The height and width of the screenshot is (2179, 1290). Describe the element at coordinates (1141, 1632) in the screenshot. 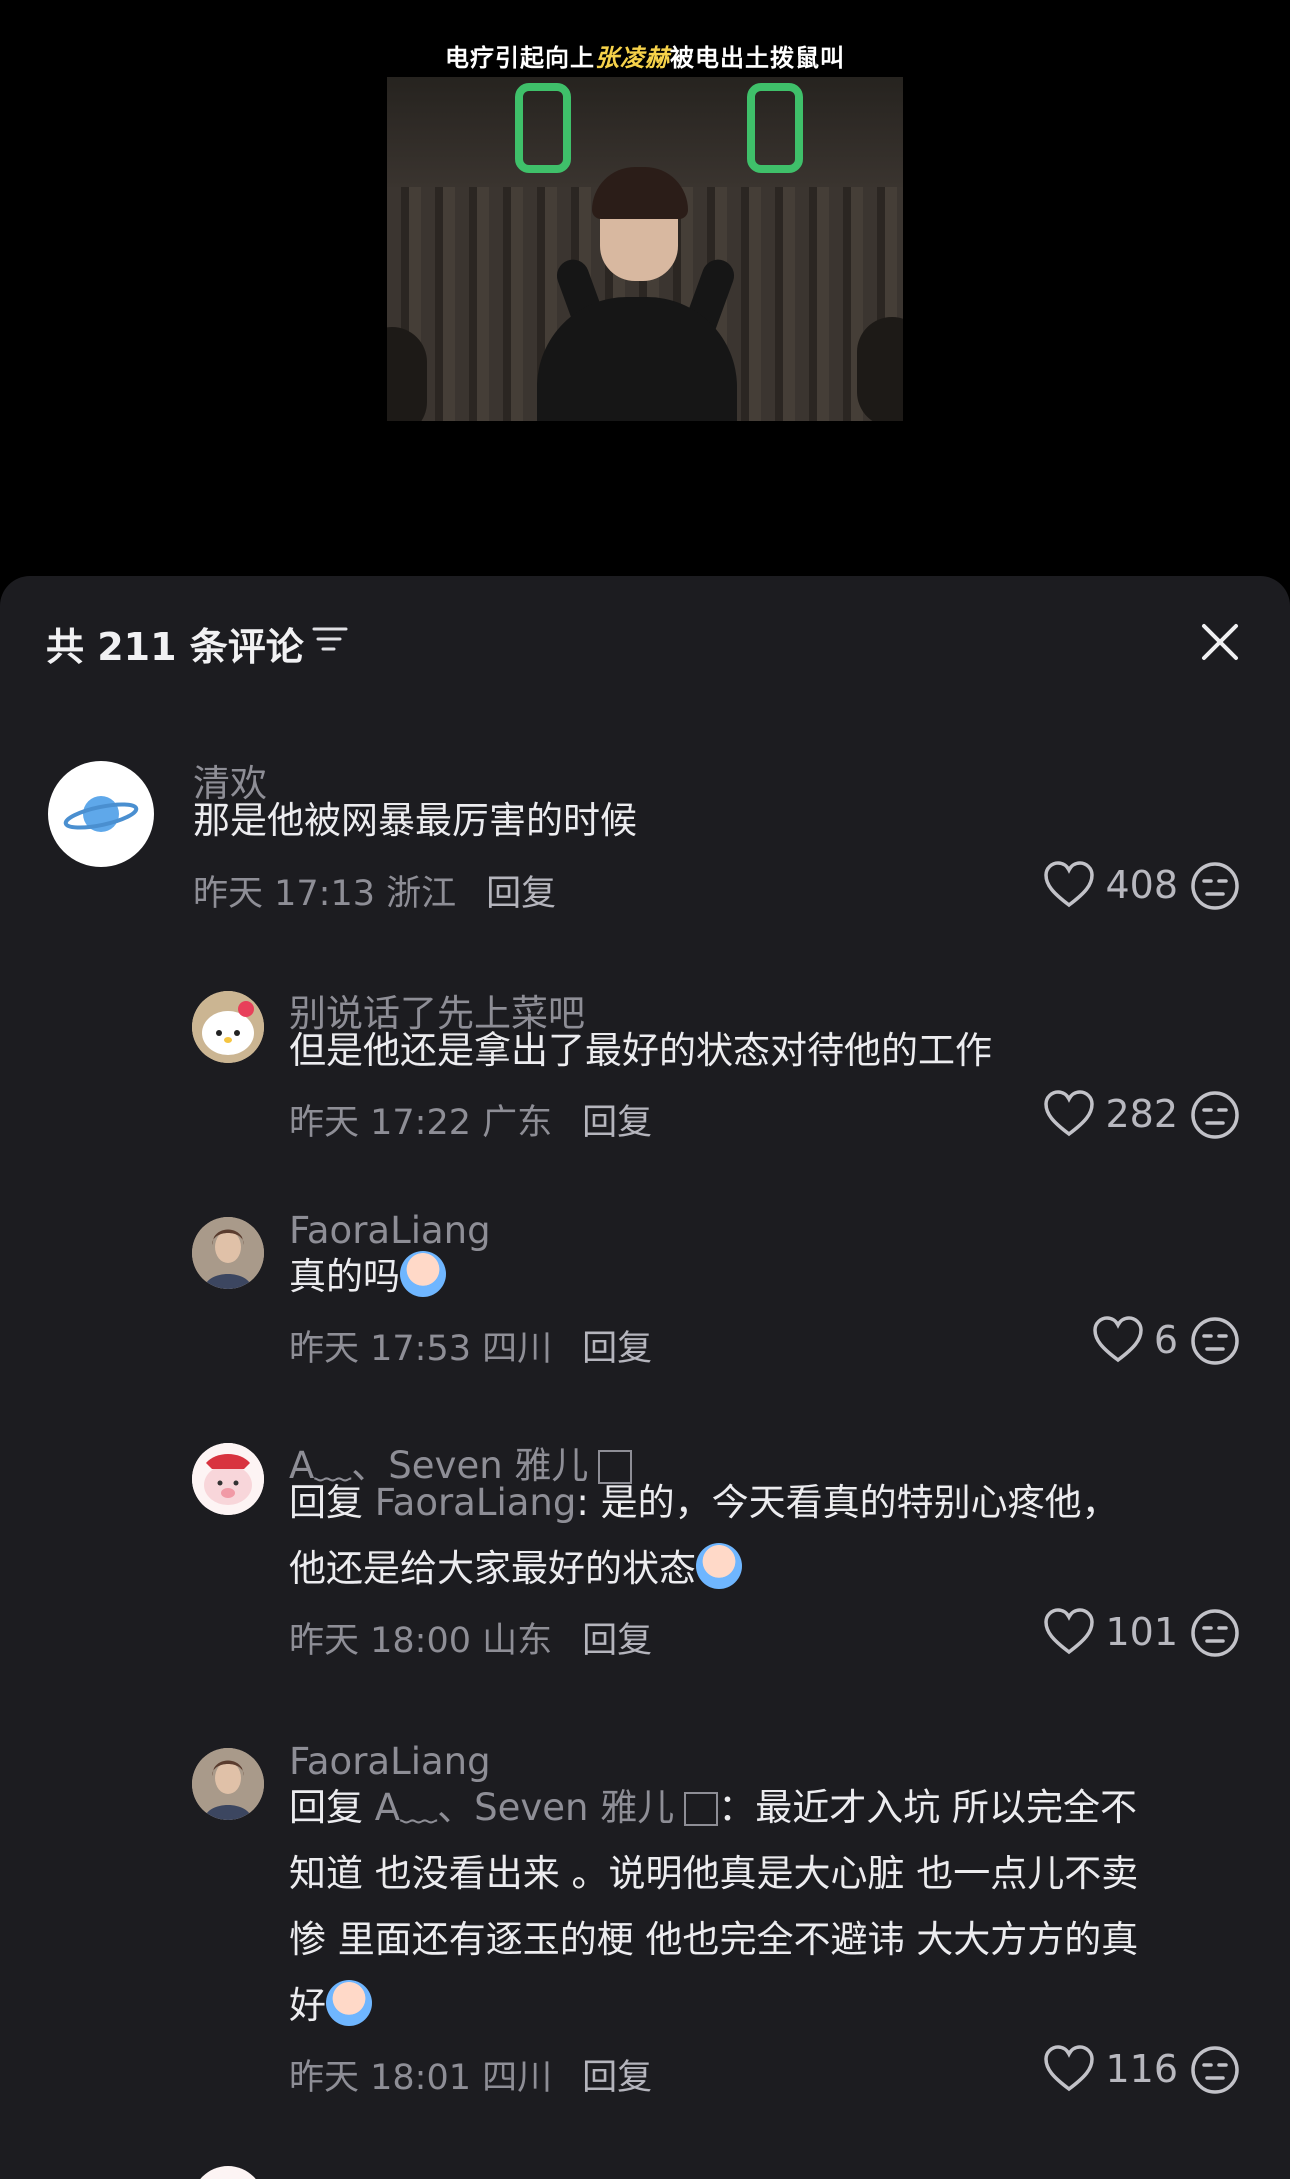

I see `like-count: 101` at that location.